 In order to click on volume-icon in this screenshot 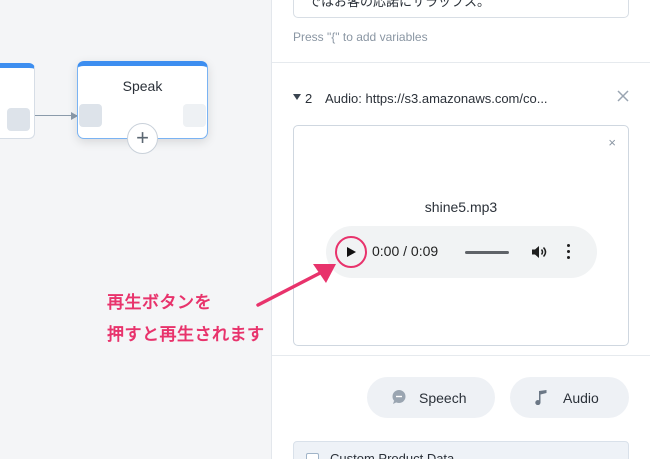, I will do `click(539, 252)`.